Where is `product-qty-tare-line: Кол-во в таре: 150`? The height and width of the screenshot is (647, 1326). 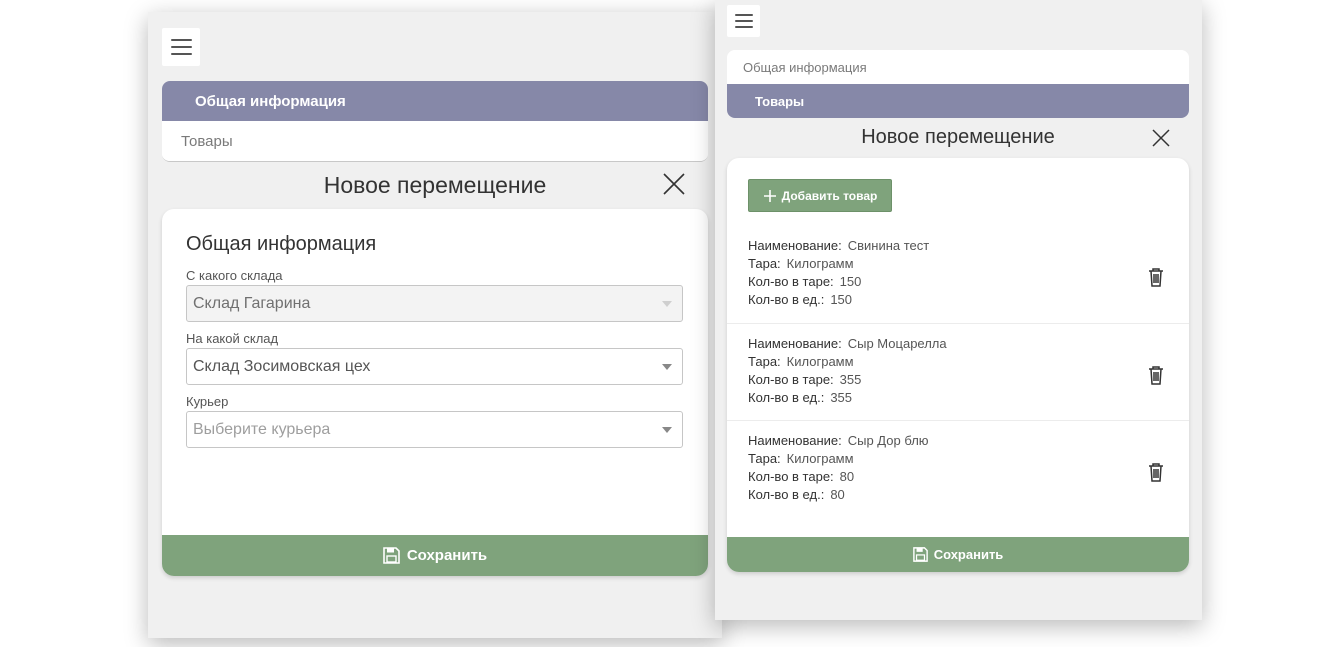
product-qty-tare-line: Кол-во в таре: 150 is located at coordinates (805, 281).